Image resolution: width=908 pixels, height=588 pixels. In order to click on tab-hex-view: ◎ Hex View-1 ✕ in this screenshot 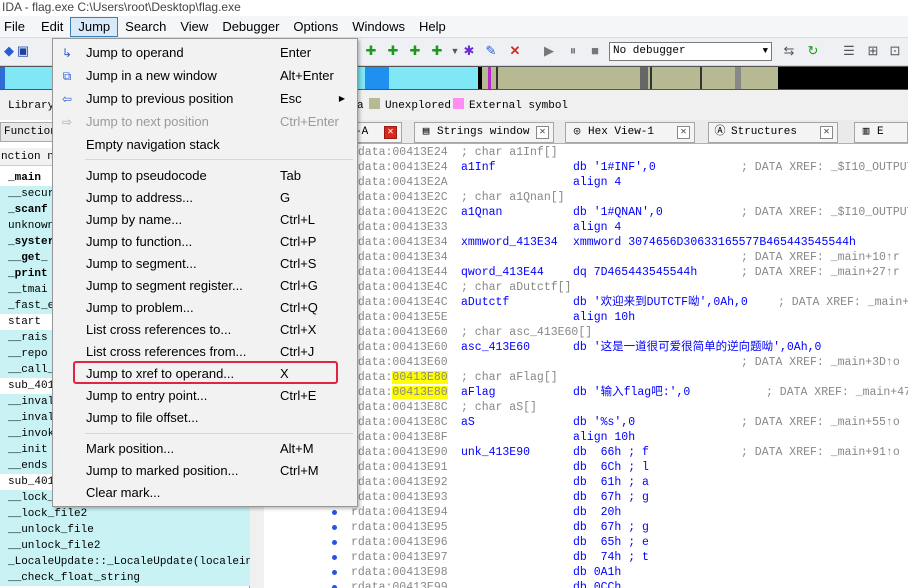, I will do `click(630, 132)`.